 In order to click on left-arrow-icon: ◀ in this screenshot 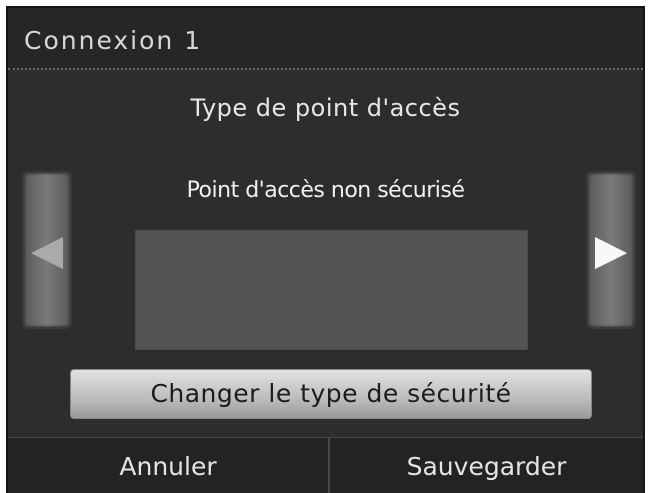, I will do `click(47, 249)`.